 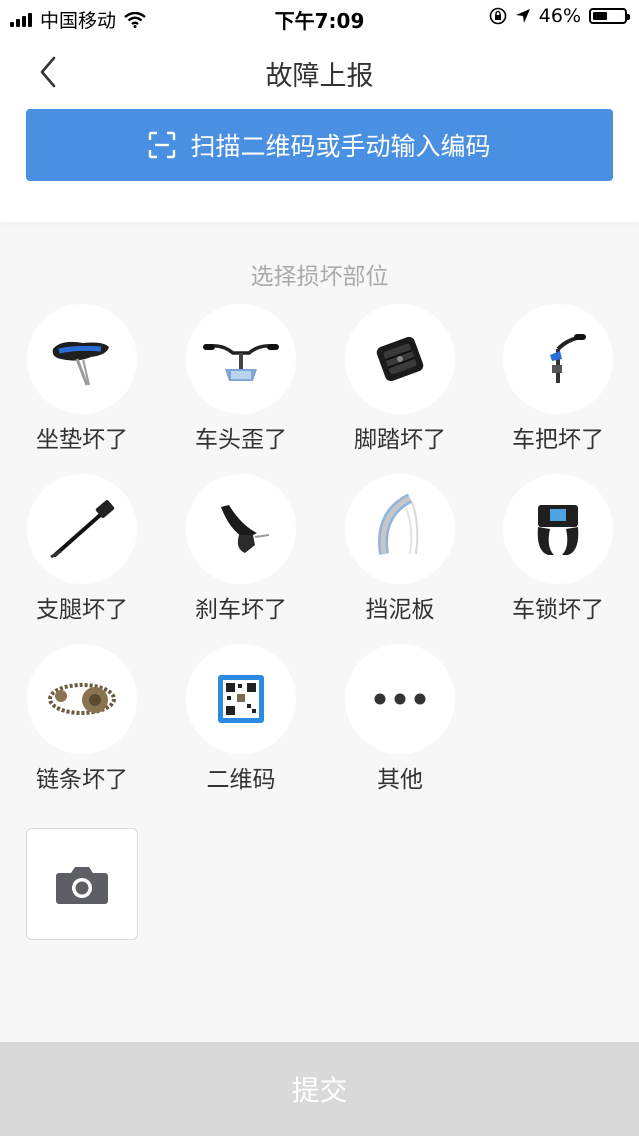 I want to click on part-other: 其他, so click(x=400, y=719).